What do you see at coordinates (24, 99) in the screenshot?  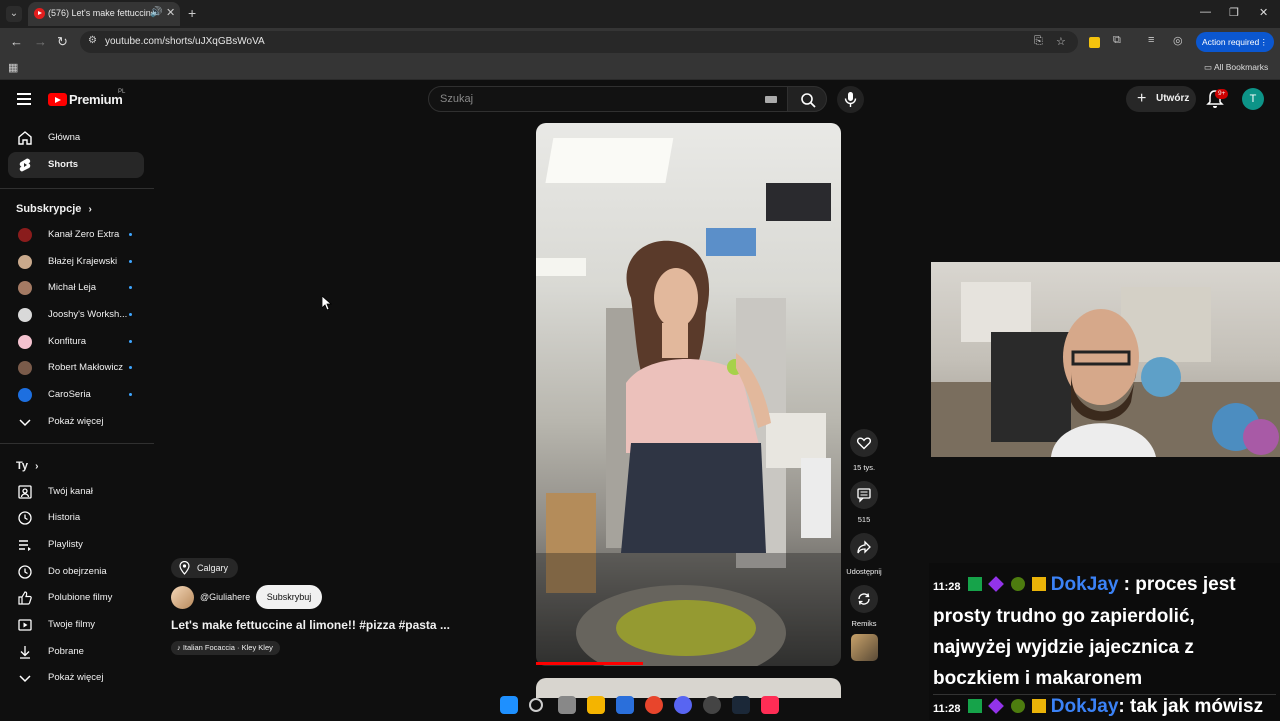 I see `menu-hamburger-icon` at bounding box center [24, 99].